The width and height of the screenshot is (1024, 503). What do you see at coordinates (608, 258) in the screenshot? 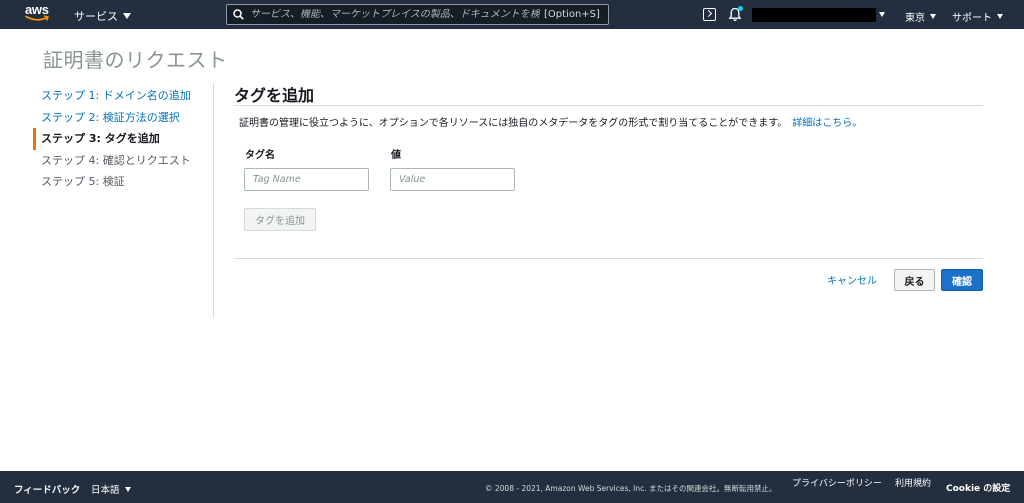
I see `actions-divider` at bounding box center [608, 258].